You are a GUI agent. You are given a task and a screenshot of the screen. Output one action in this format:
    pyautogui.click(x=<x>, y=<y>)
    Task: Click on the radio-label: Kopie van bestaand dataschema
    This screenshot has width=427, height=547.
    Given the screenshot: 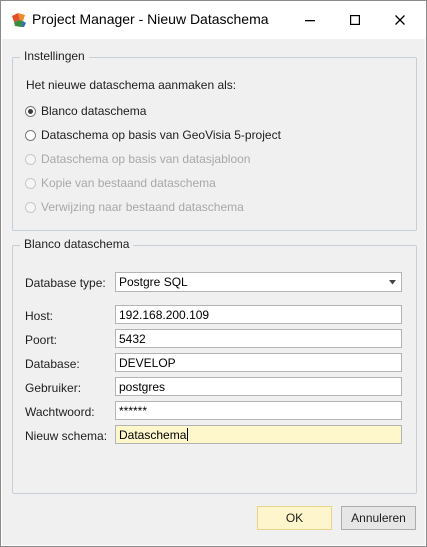 What is the action you would take?
    pyautogui.click(x=128, y=183)
    